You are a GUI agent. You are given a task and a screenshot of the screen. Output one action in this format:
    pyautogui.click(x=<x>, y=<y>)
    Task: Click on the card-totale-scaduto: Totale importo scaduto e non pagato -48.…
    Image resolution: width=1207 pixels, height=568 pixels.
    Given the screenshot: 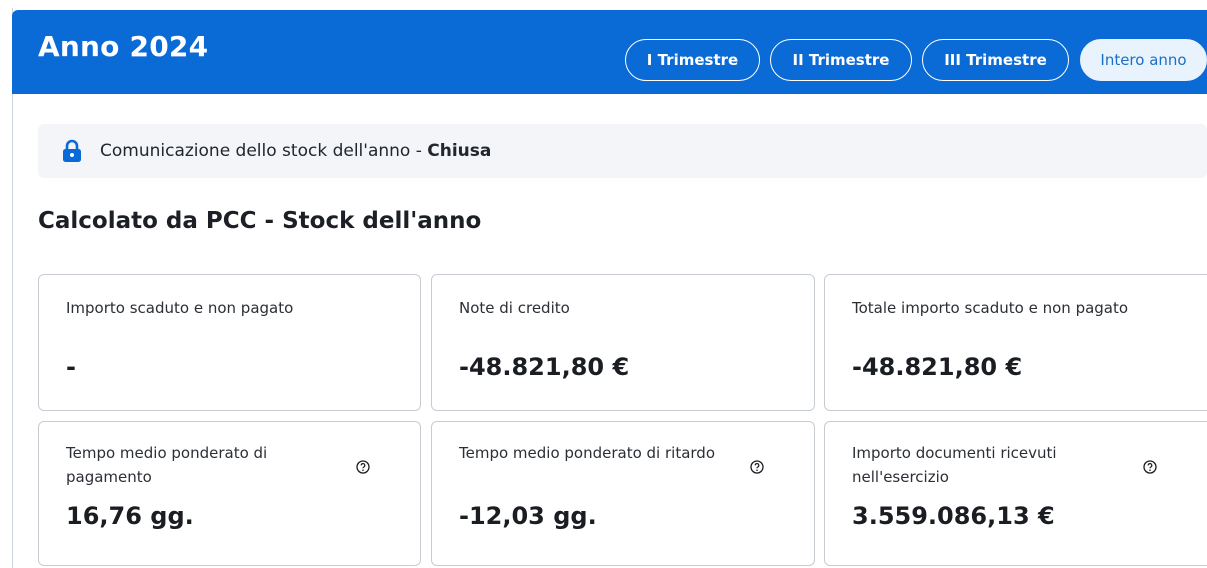 What is the action you would take?
    pyautogui.click(x=1015, y=342)
    